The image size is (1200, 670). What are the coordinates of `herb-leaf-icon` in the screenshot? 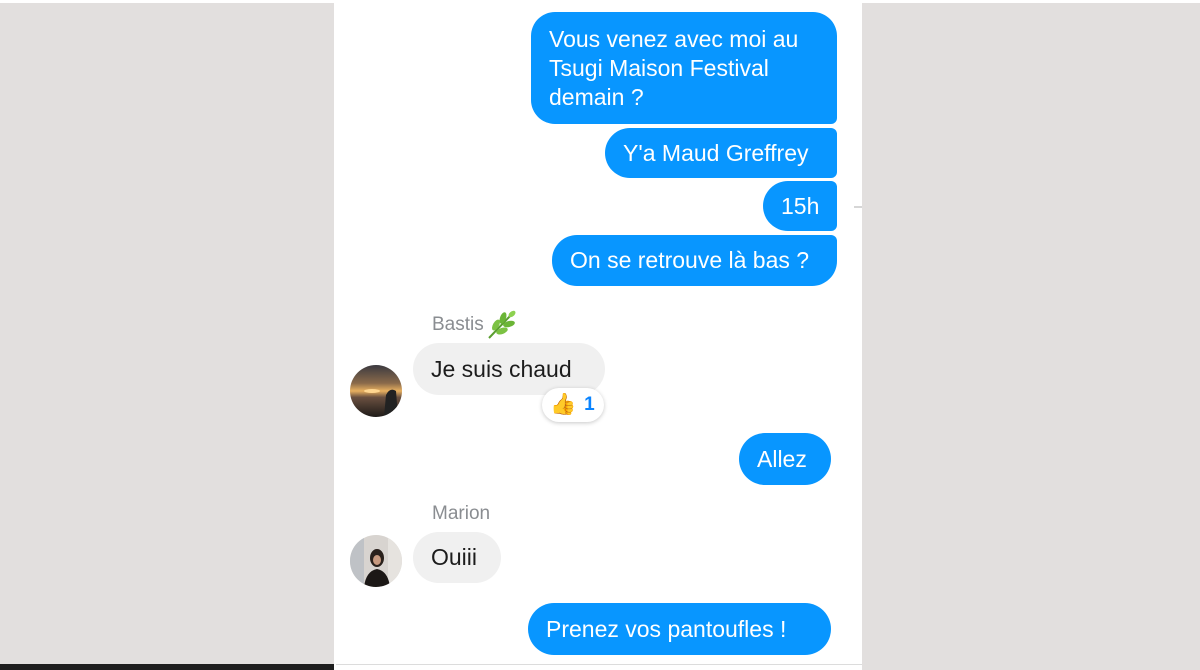 It's located at (502, 325).